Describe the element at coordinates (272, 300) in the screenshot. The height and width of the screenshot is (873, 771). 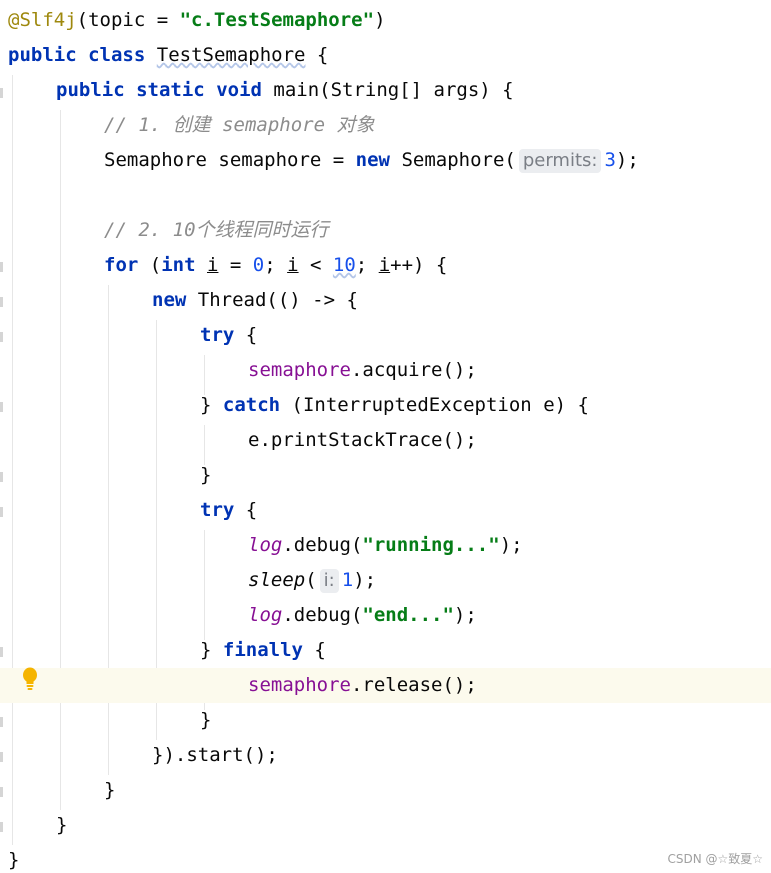
I see `thread-lambda: Thread(() -> {` at that location.